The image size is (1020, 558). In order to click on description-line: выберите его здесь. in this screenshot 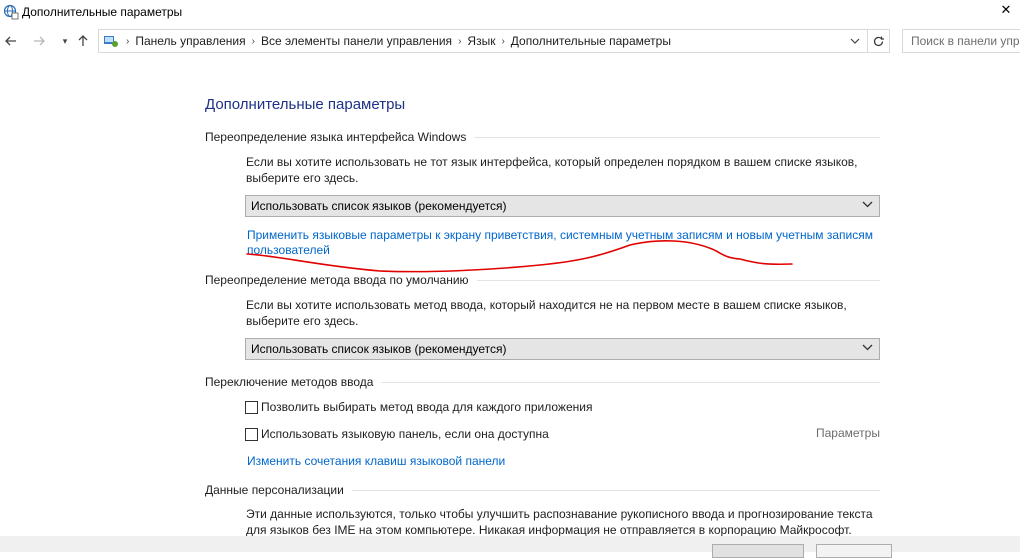, I will do `click(302, 321)`.